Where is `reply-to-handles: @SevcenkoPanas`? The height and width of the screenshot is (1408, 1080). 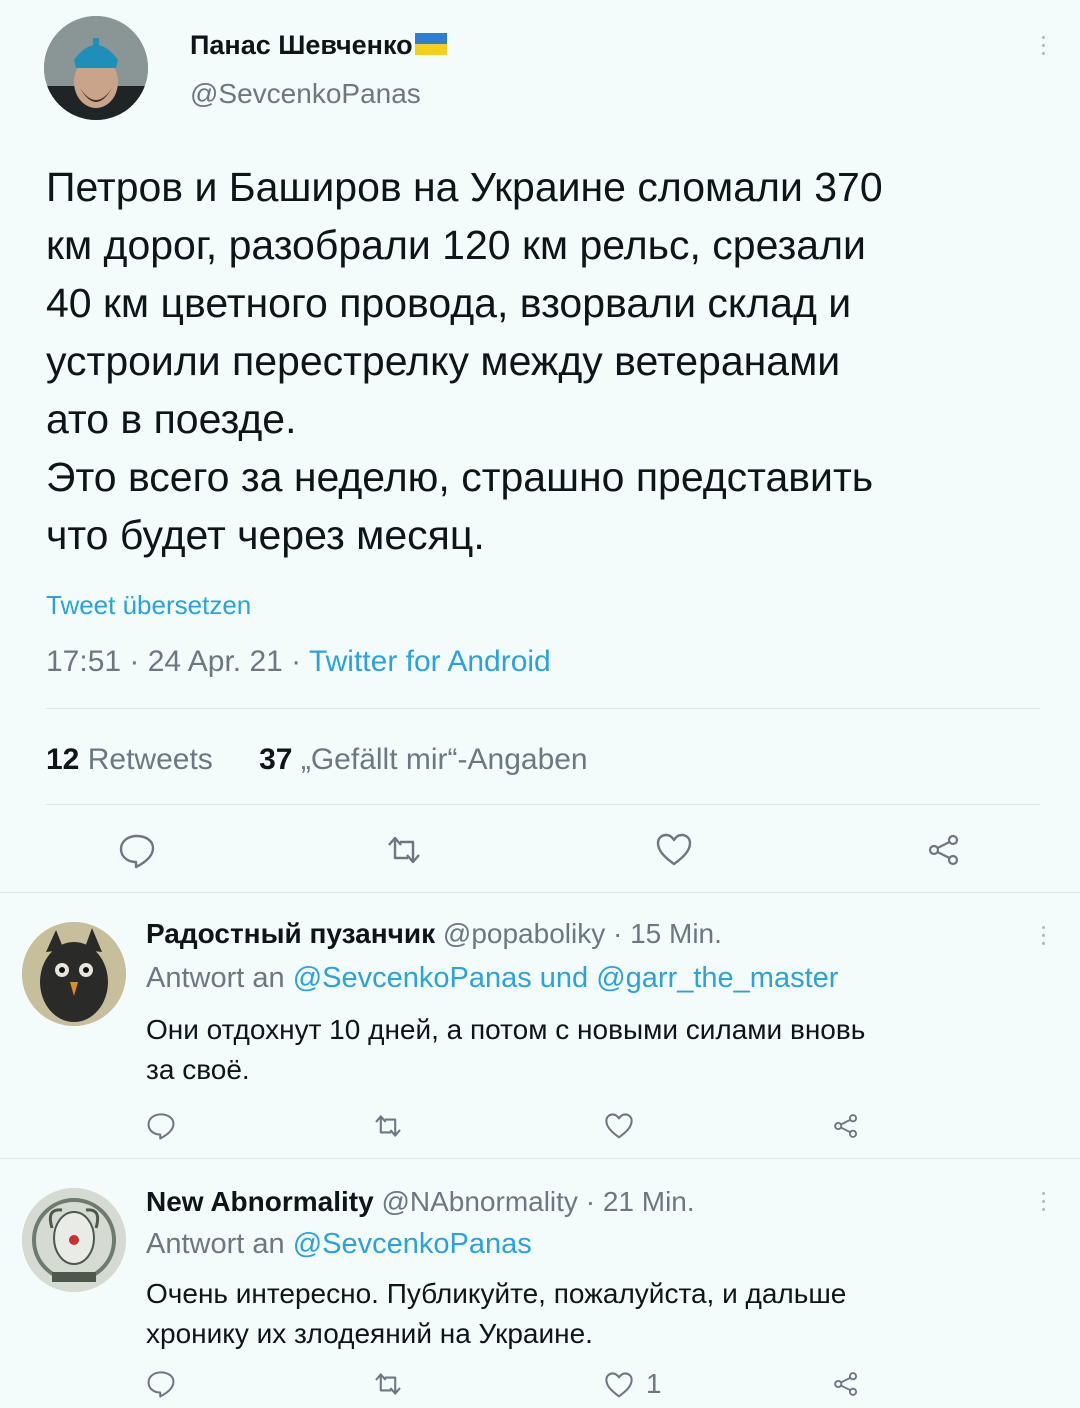
reply-to-handles: @SevcenkoPanas is located at coordinates (412, 1244).